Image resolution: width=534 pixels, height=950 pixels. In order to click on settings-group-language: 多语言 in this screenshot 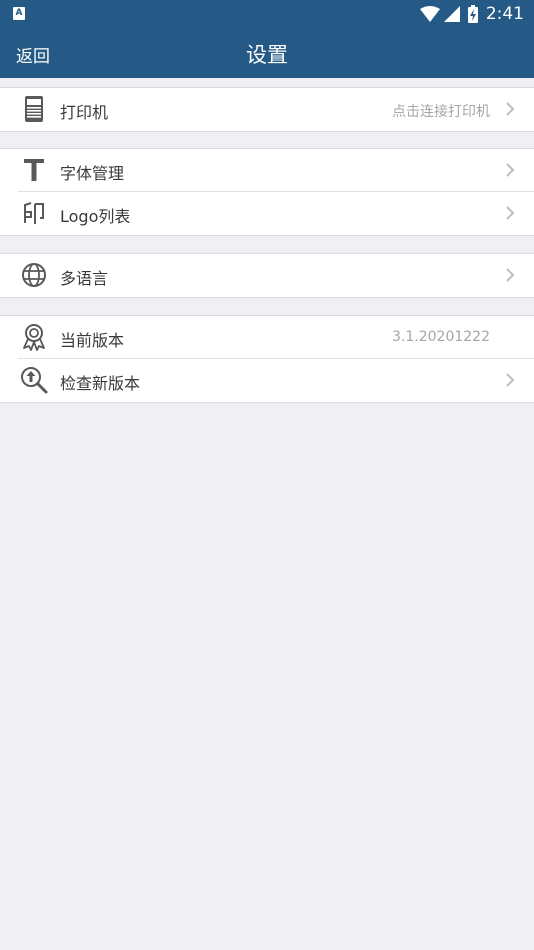, I will do `click(267, 275)`.